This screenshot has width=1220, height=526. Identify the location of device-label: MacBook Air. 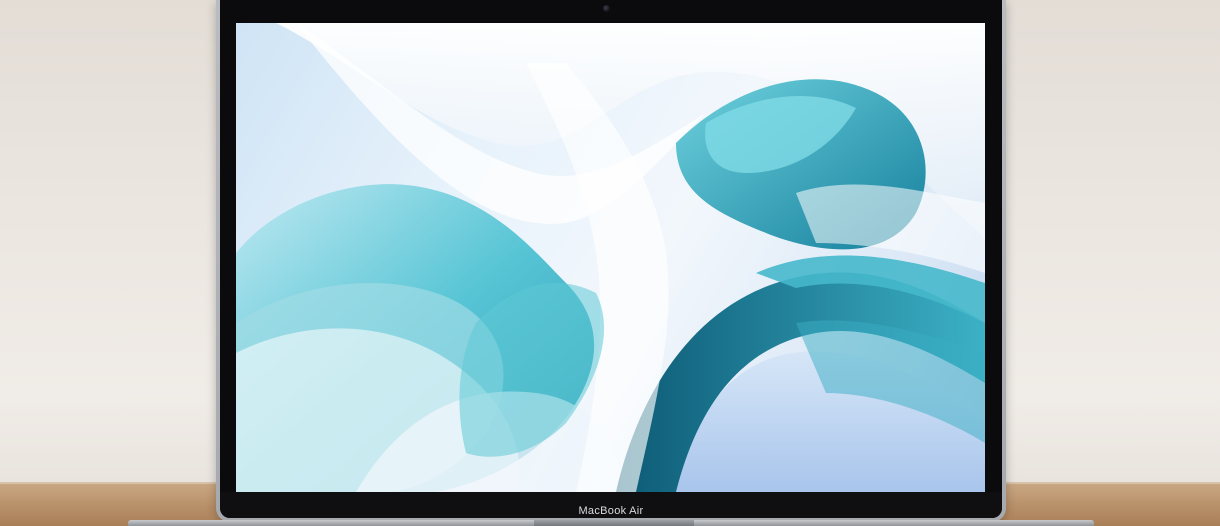
(611, 511).